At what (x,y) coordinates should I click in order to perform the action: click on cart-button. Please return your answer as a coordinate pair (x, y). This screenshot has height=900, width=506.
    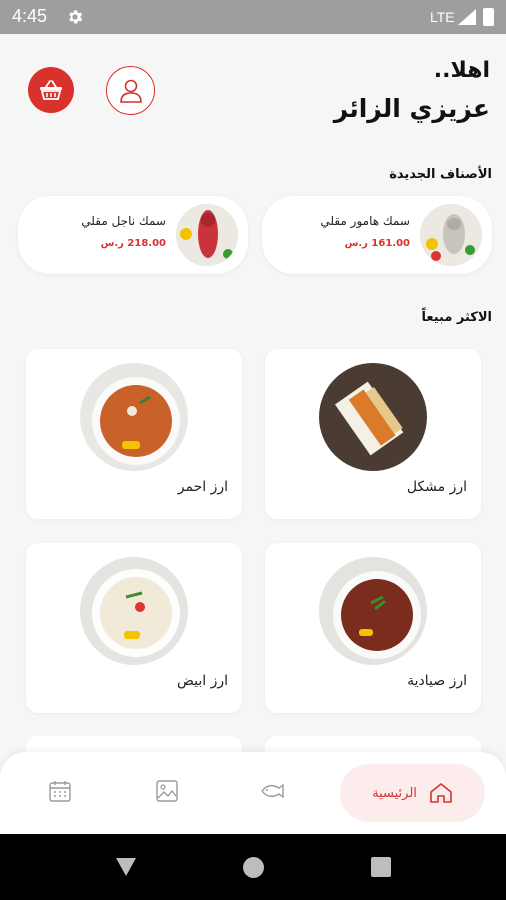
    Looking at the image, I should click on (51, 90).